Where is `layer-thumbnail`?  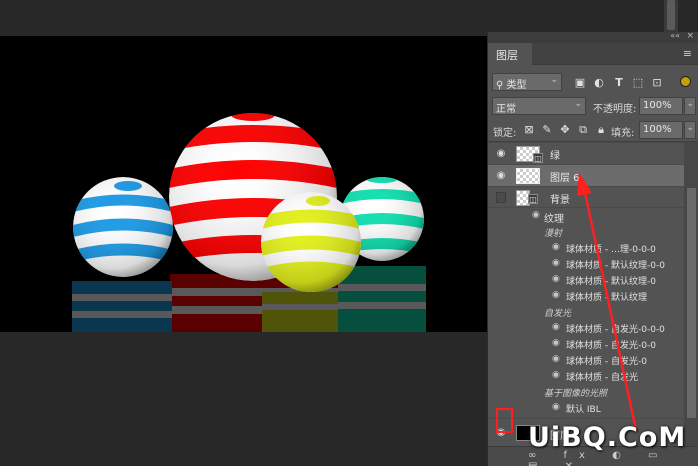
layer-thumbnail is located at coordinates (528, 176).